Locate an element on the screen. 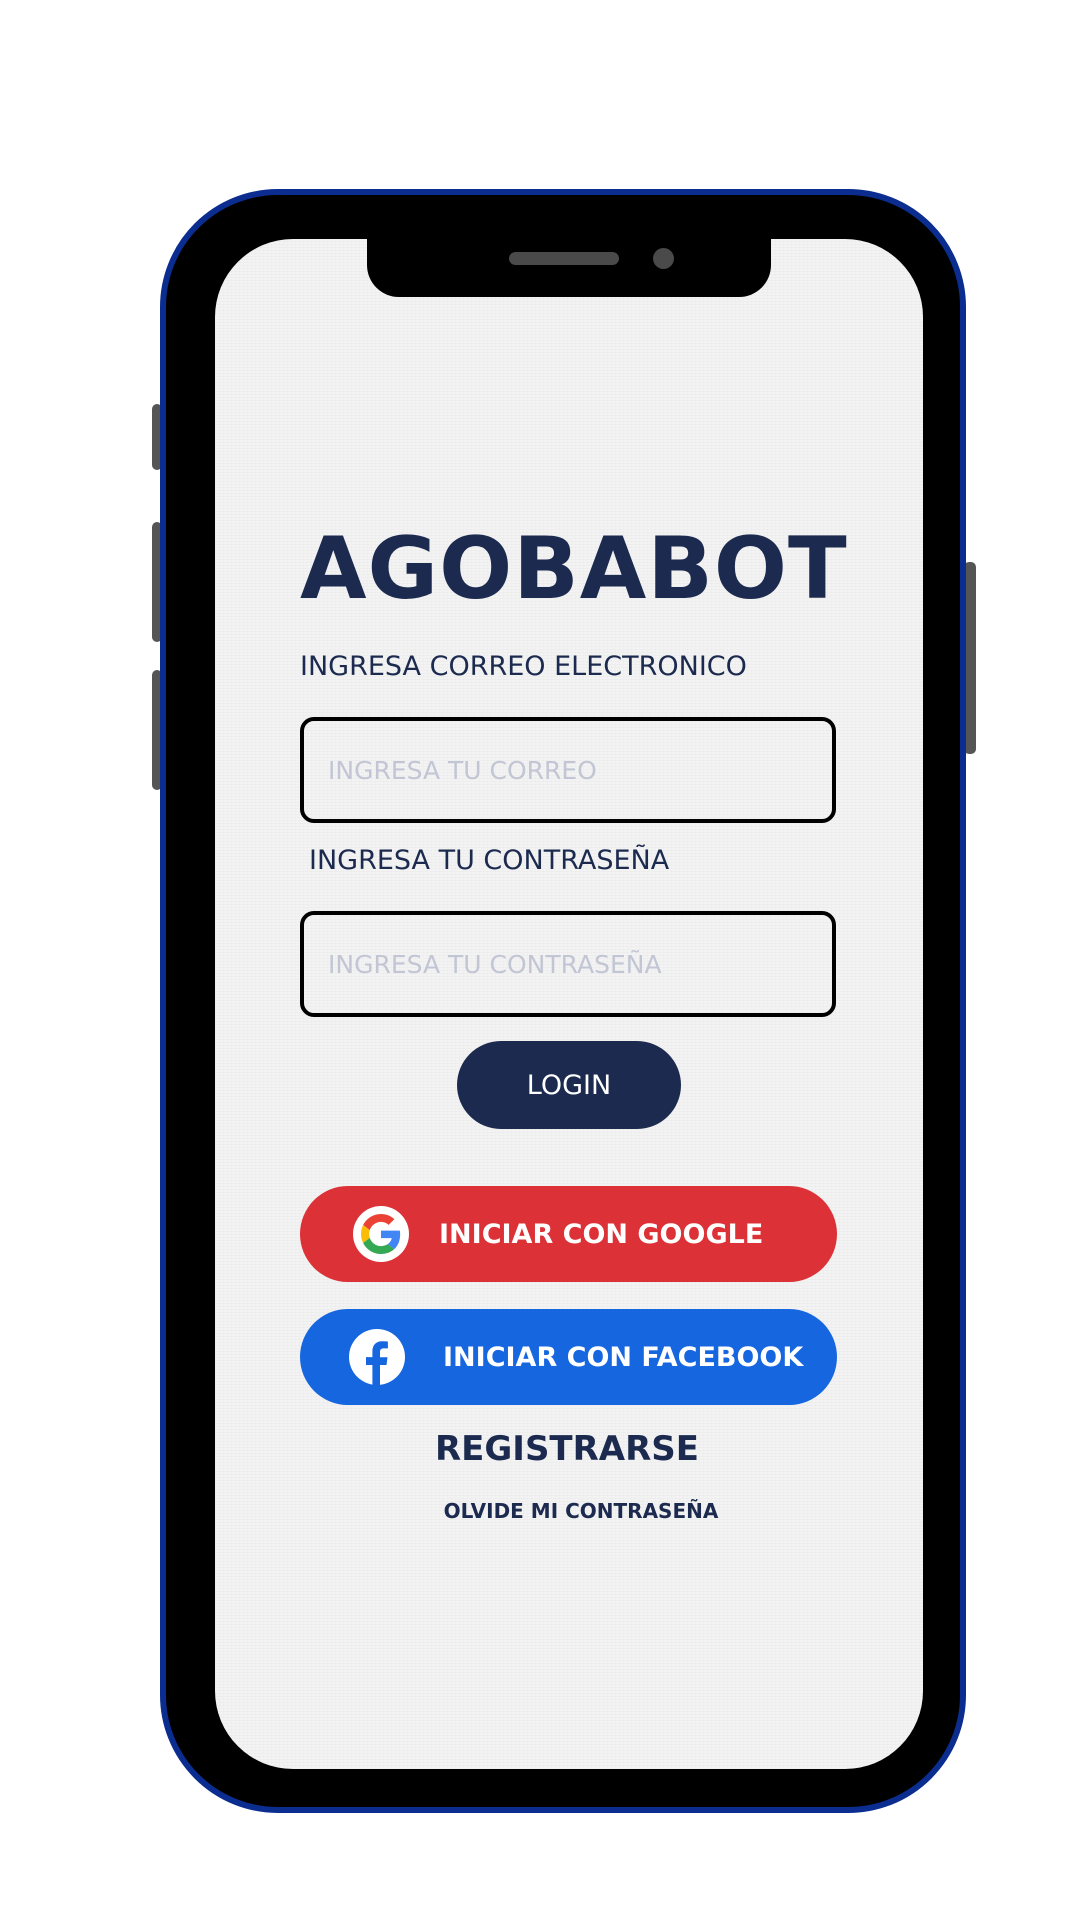  forgot-password-link: OLVIDE MI CONTRASEÑA is located at coordinates (575, 1511).